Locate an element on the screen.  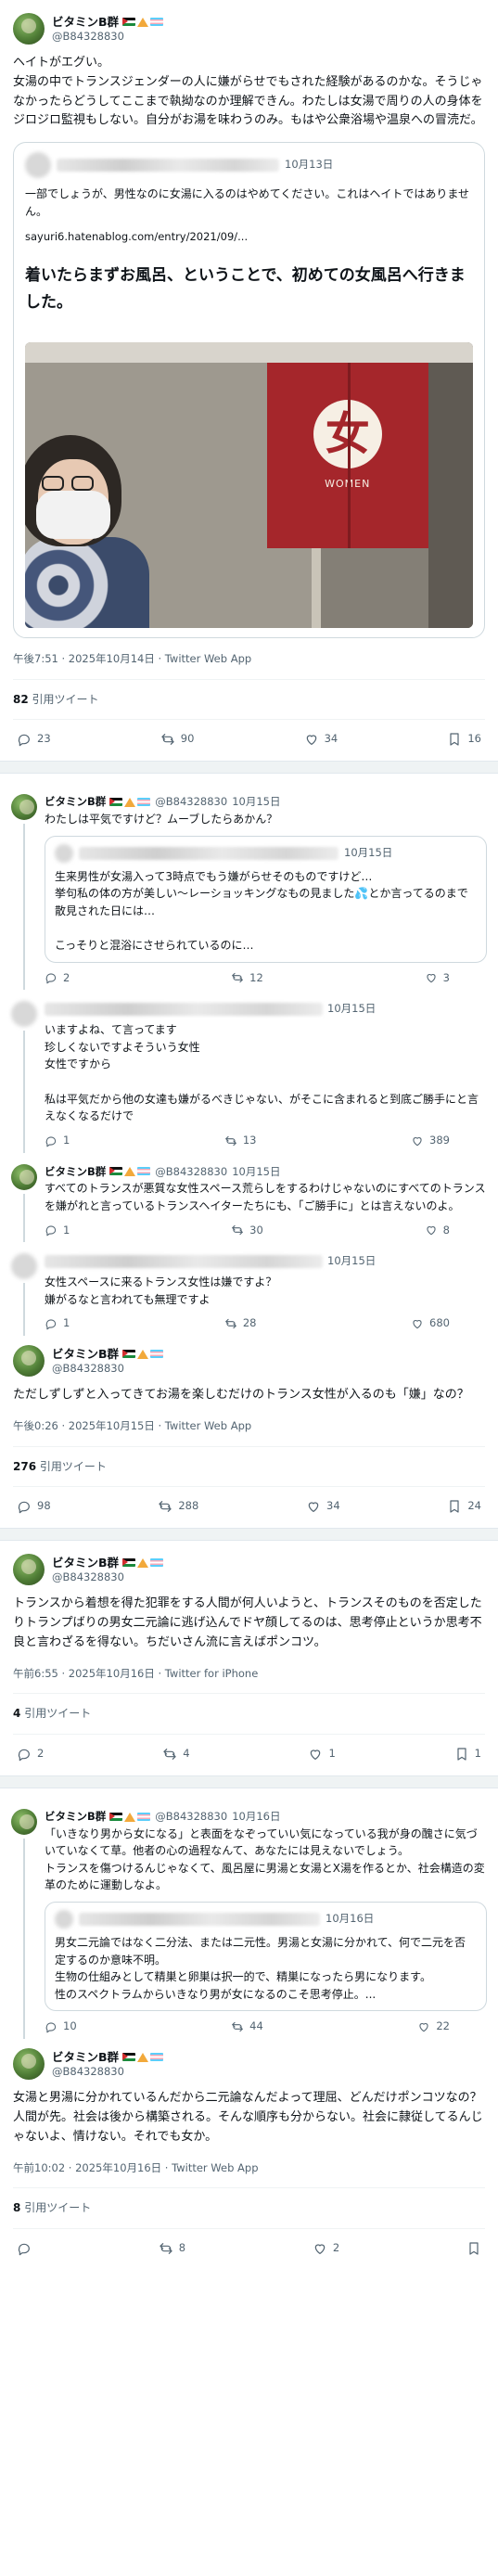
reply-text: わたしは平気ですけど？ムーブしたらあかん？ is located at coordinates (161, 819).